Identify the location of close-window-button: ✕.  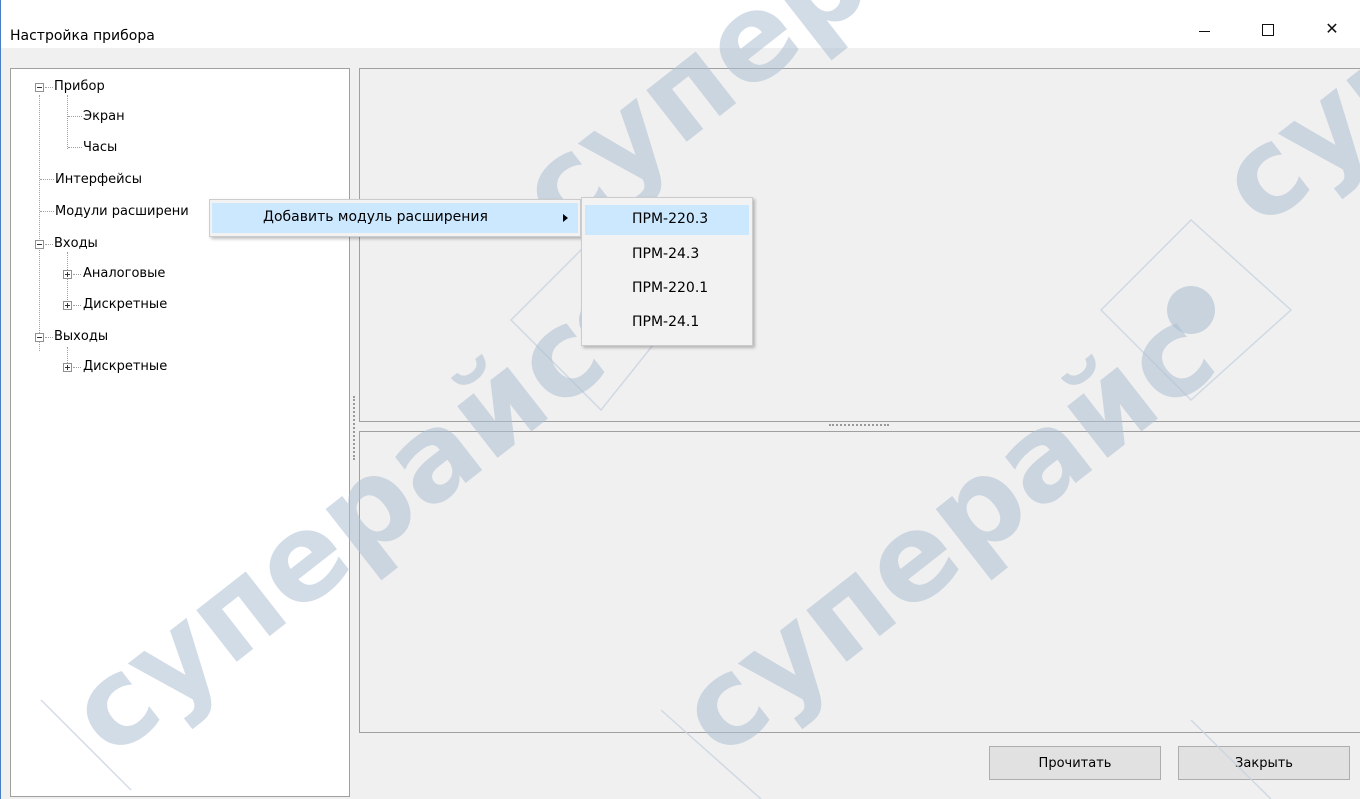
(1332, 28).